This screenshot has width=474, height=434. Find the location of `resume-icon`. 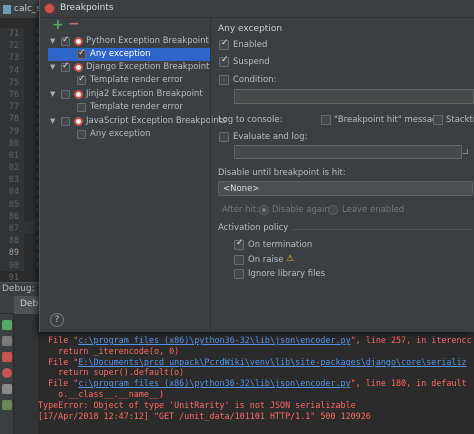

resume-icon is located at coordinates (7, 325).